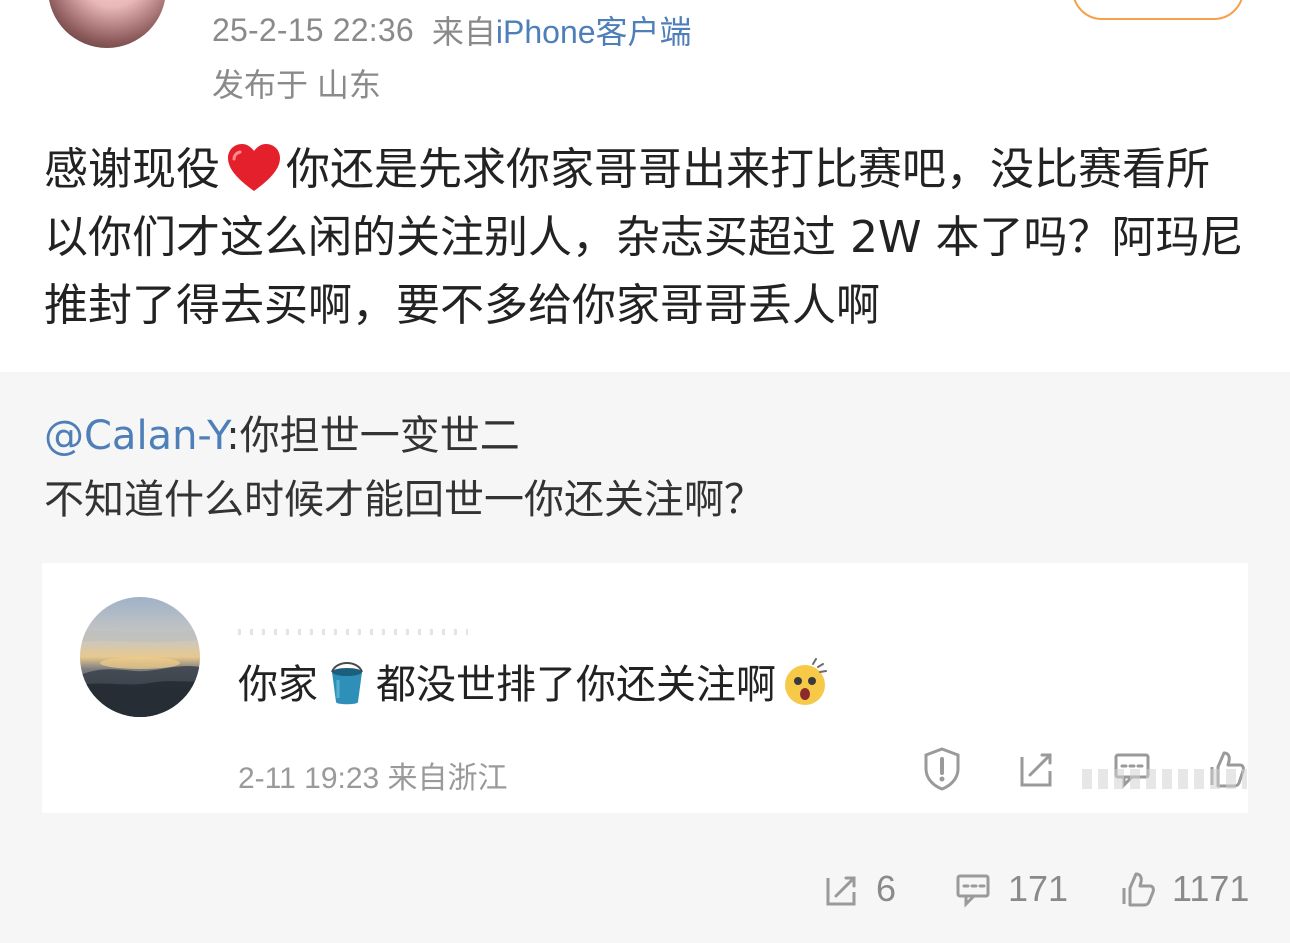 The width and height of the screenshot is (1290, 943). Describe the element at coordinates (135, 436) in the screenshot. I see `mention-link: @Calan-Y` at that location.